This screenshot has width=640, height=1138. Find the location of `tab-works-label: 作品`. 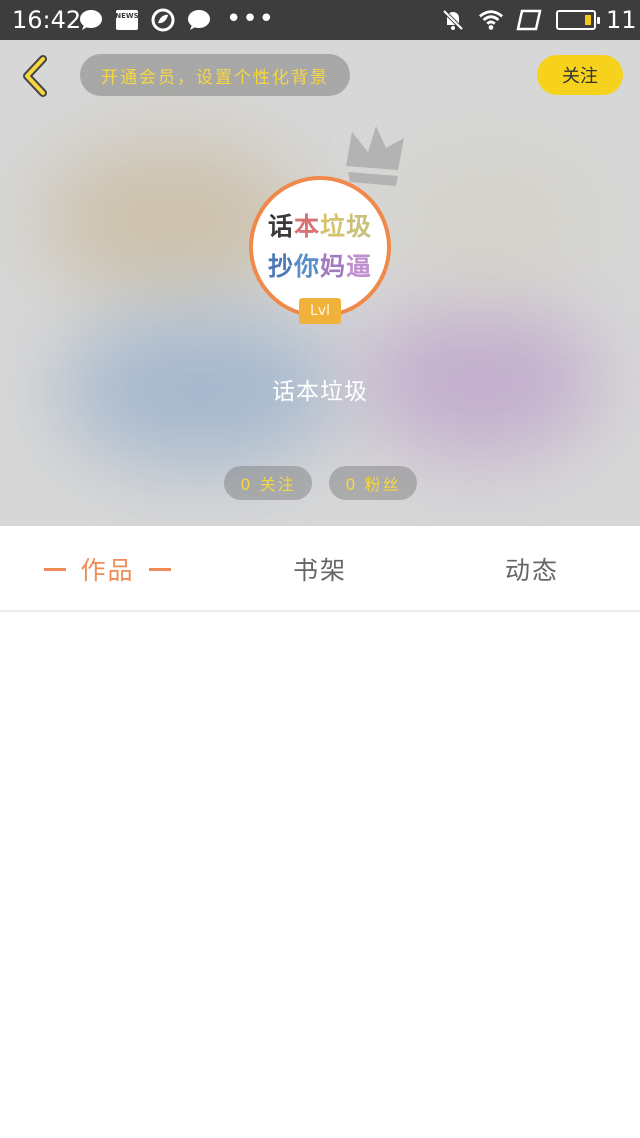

tab-works-label: 作品 is located at coordinates (107, 570).